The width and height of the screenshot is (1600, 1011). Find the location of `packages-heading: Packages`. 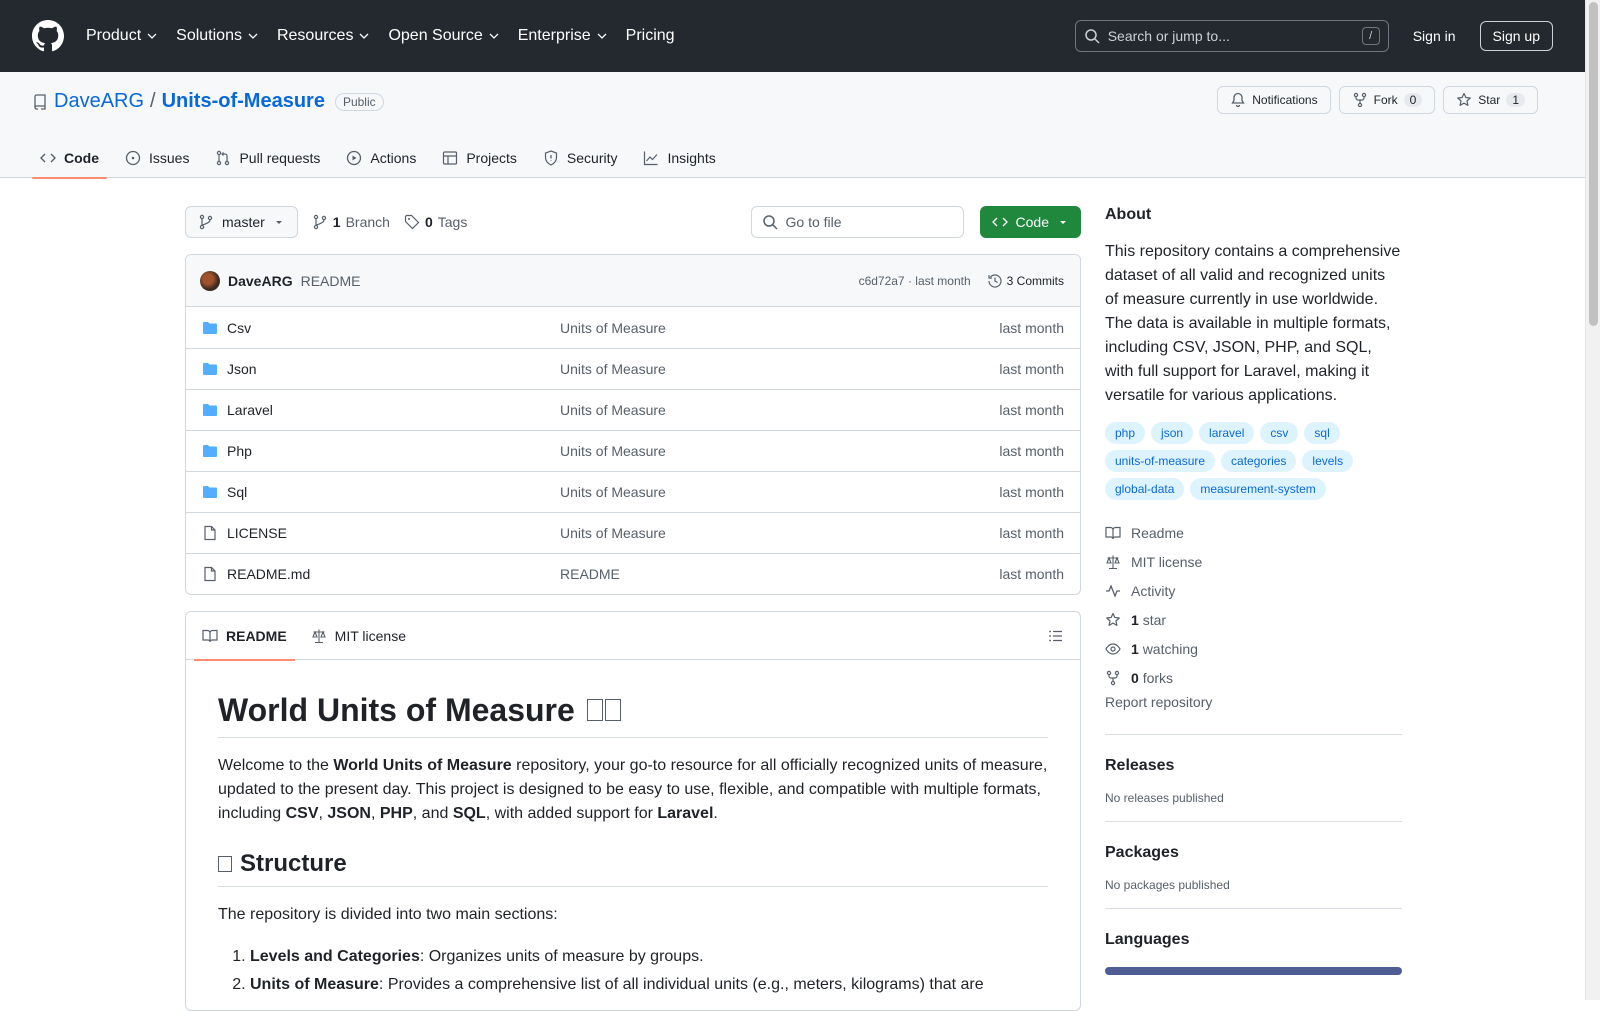

packages-heading: Packages is located at coordinates (1253, 853).